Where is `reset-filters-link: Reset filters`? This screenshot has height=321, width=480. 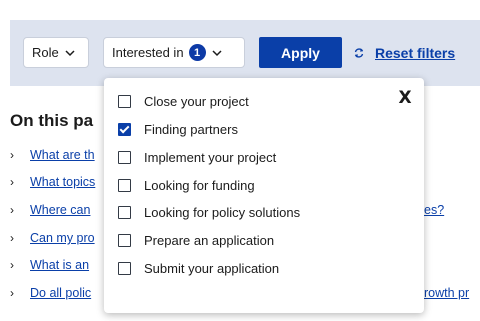 reset-filters-link: Reset filters is located at coordinates (404, 52).